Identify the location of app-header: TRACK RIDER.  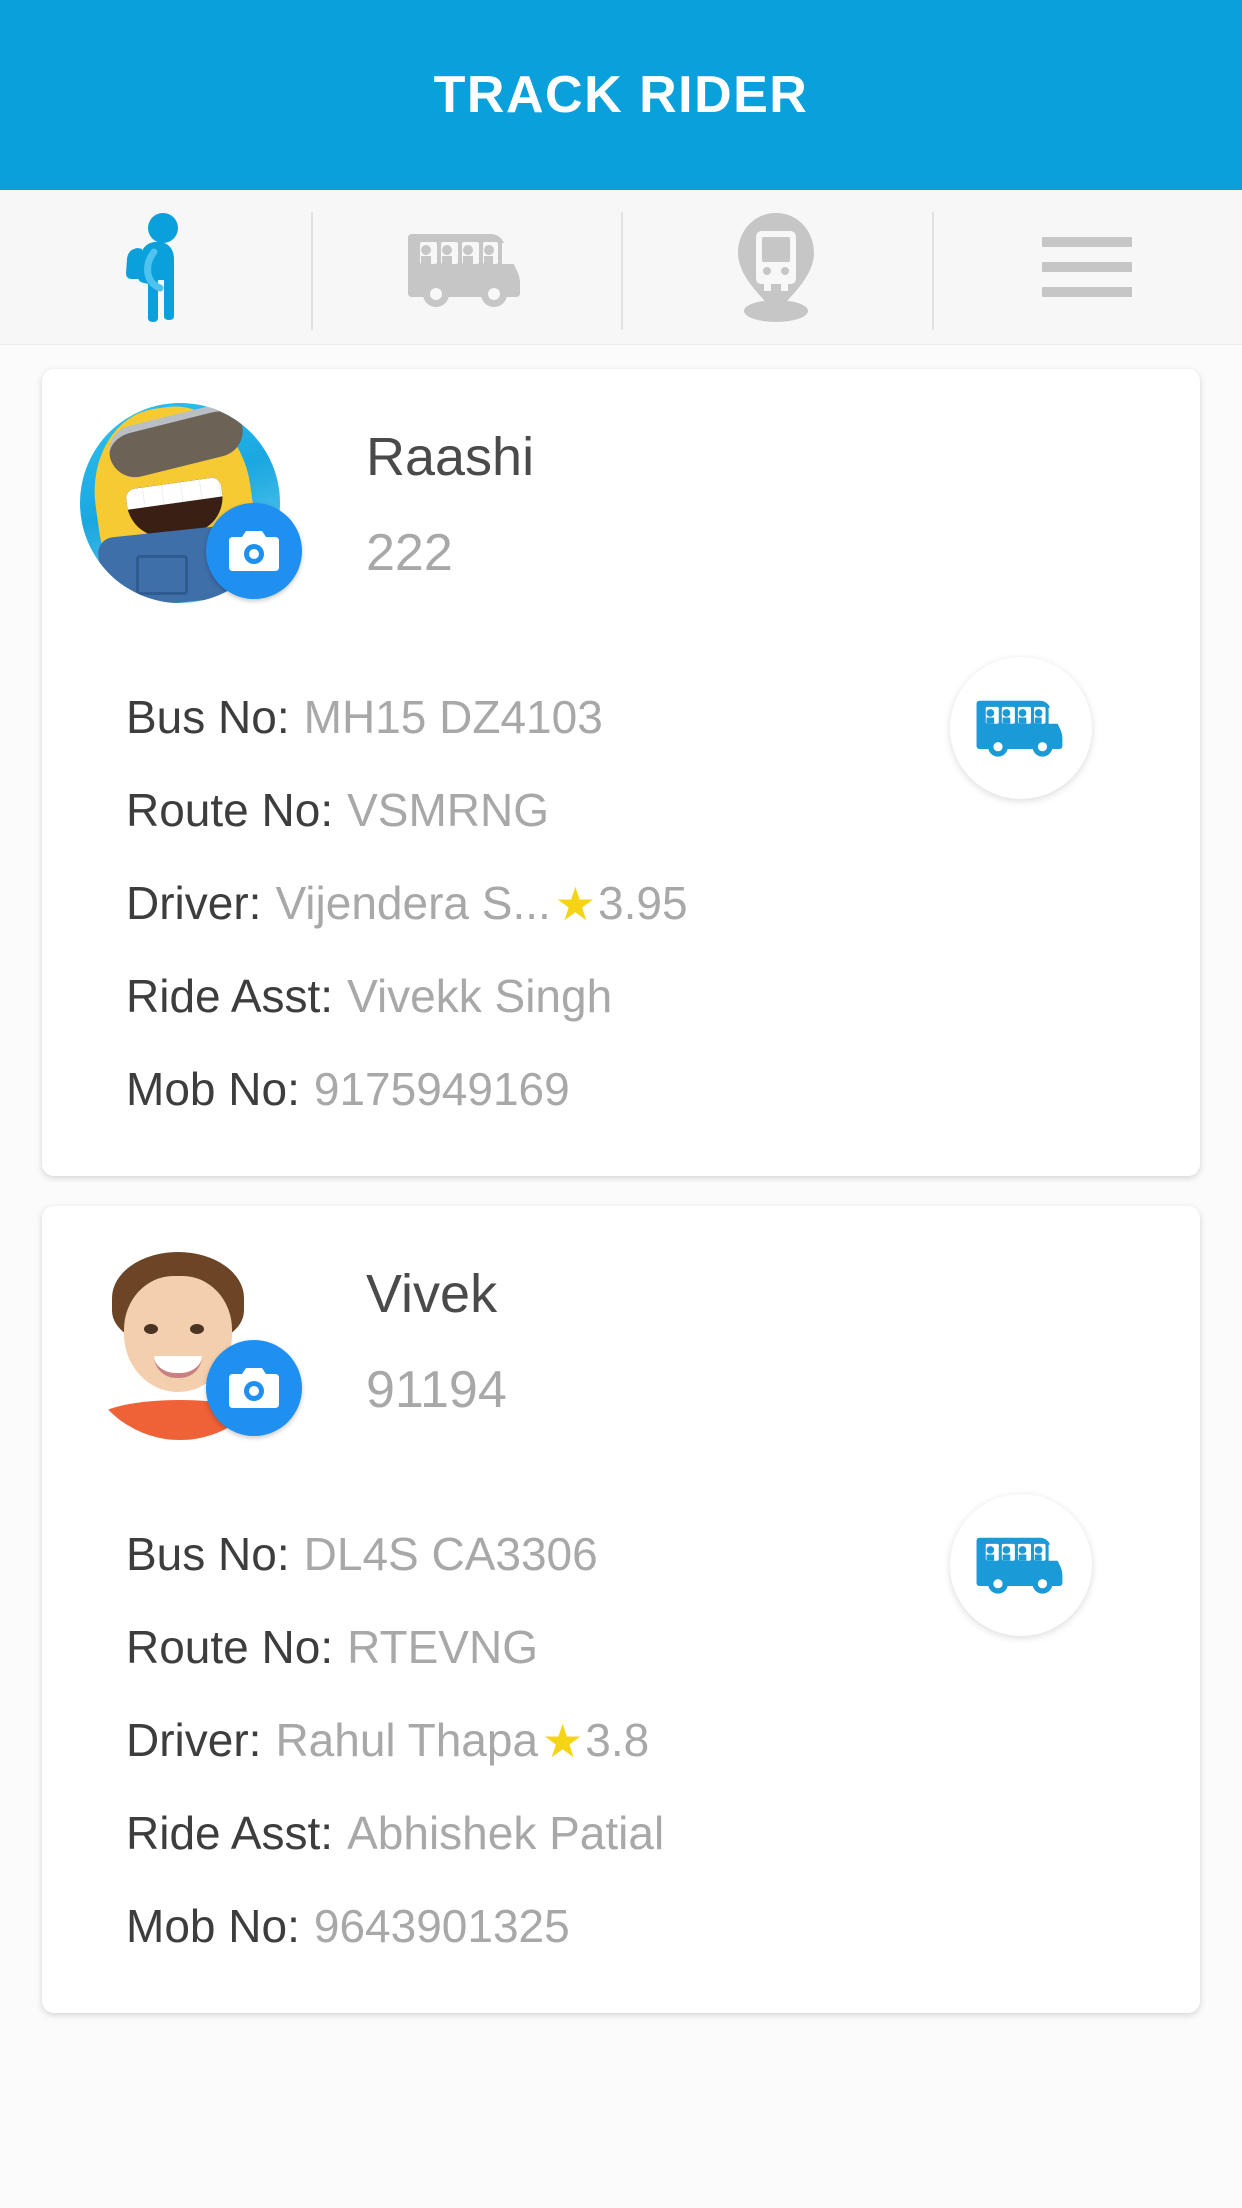
(621, 95).